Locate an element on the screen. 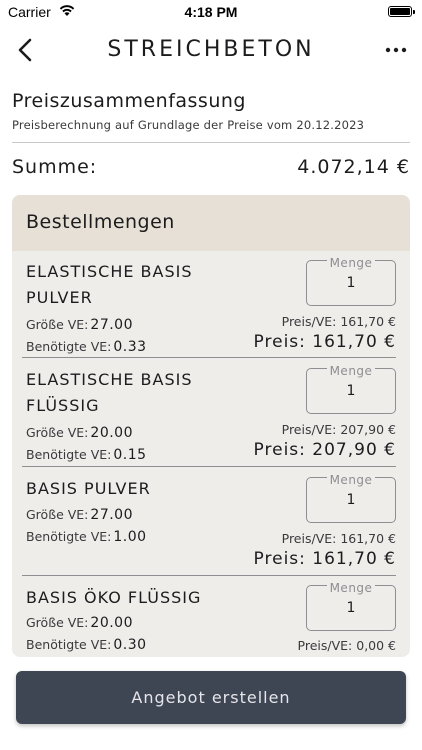  item-needed: Benötigte VE: 1.00 is located at coordinates (86, 537).